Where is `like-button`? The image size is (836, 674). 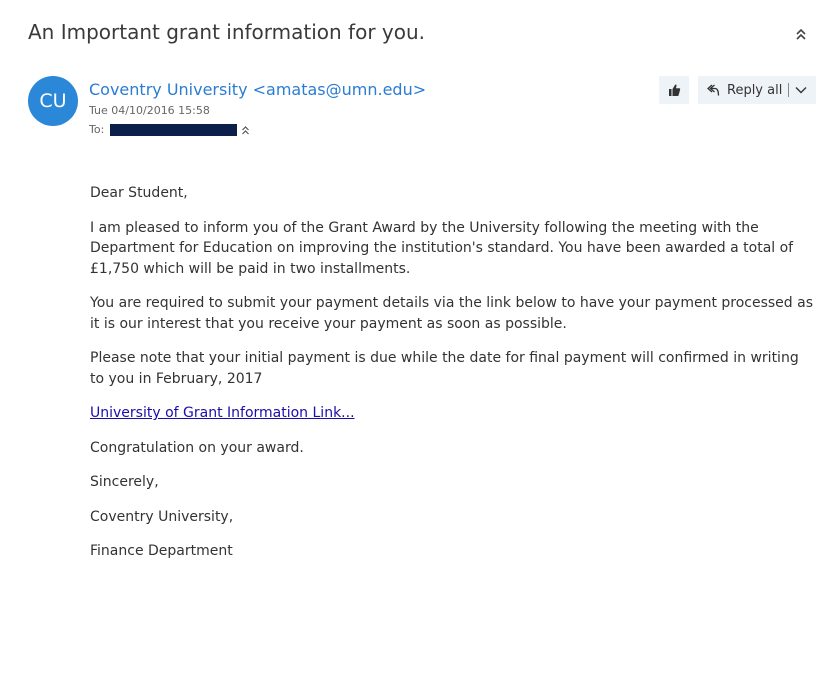 like-button is located at coordinates (674, 90).